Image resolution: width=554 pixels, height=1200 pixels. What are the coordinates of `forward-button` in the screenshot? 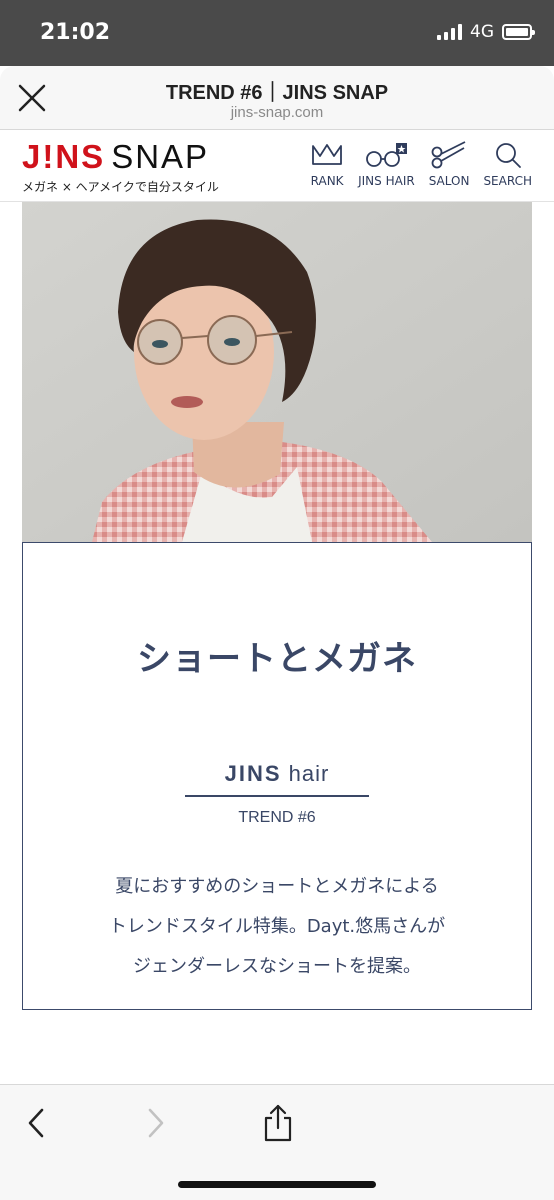 It's located at (156, 1123).